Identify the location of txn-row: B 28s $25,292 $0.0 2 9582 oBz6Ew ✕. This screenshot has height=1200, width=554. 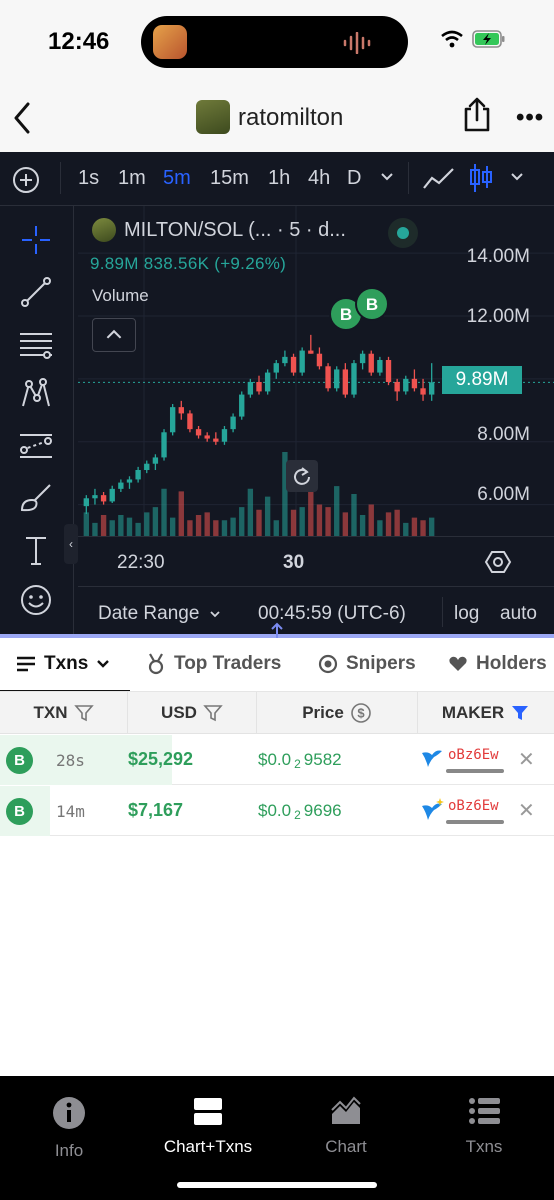
(277, 760).